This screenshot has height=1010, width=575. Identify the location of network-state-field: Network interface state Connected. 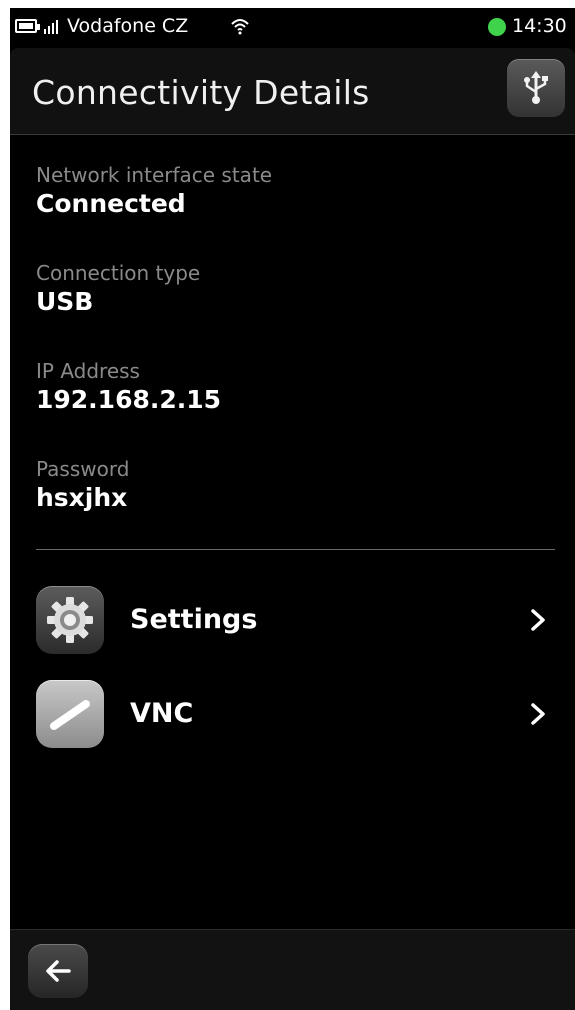
(154, 191).